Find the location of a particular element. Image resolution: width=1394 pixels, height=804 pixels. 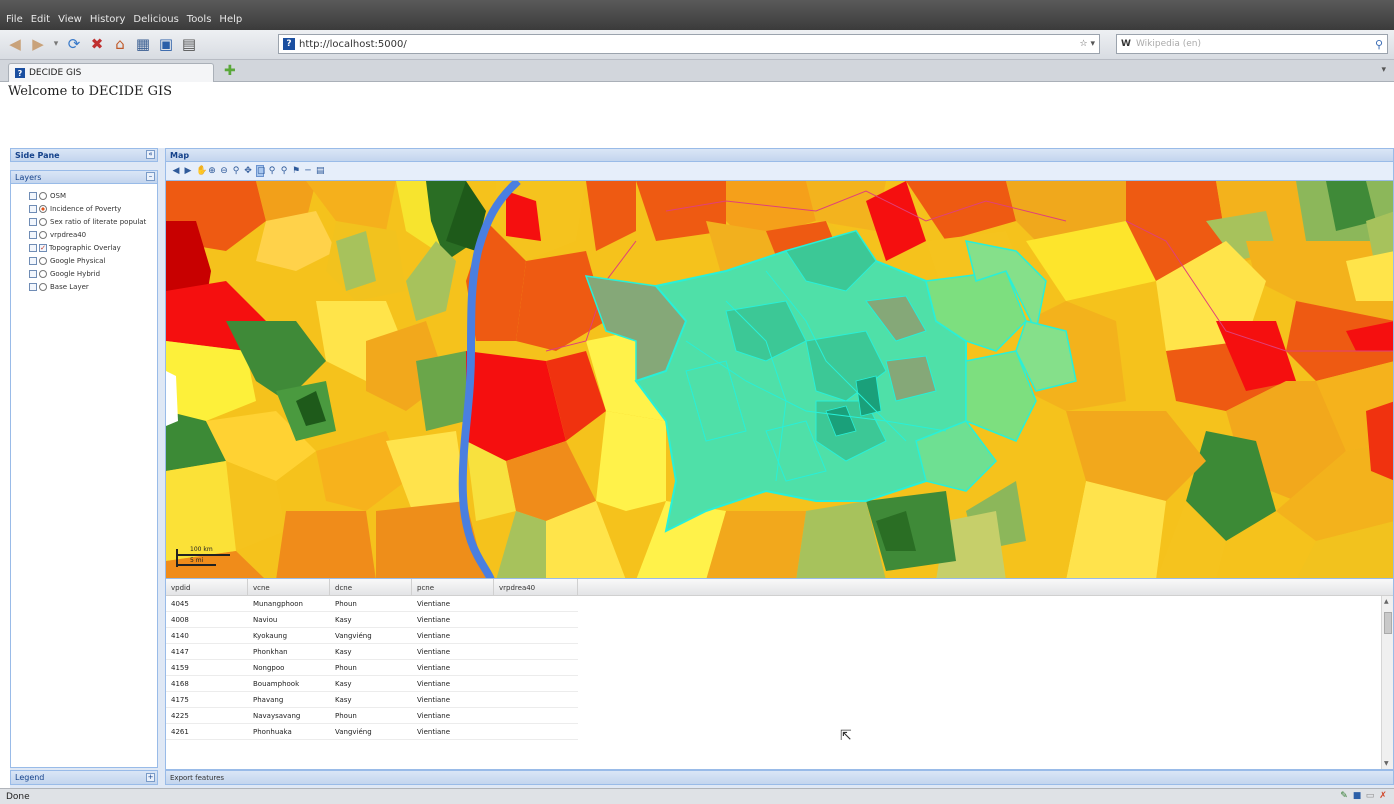

table-cell: Vientiane is located at coordinates (434, 684).